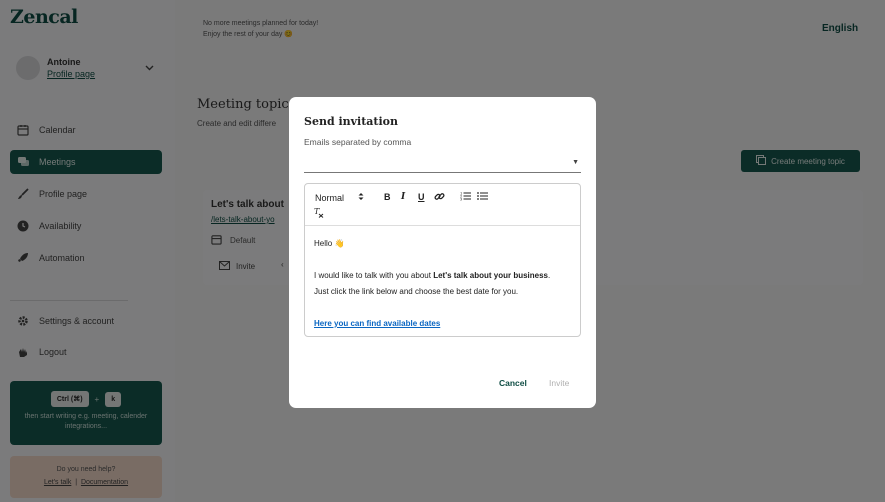 The height and width of the screenshot is (502, 885). I want to click on link-icon, so click(439, 196).